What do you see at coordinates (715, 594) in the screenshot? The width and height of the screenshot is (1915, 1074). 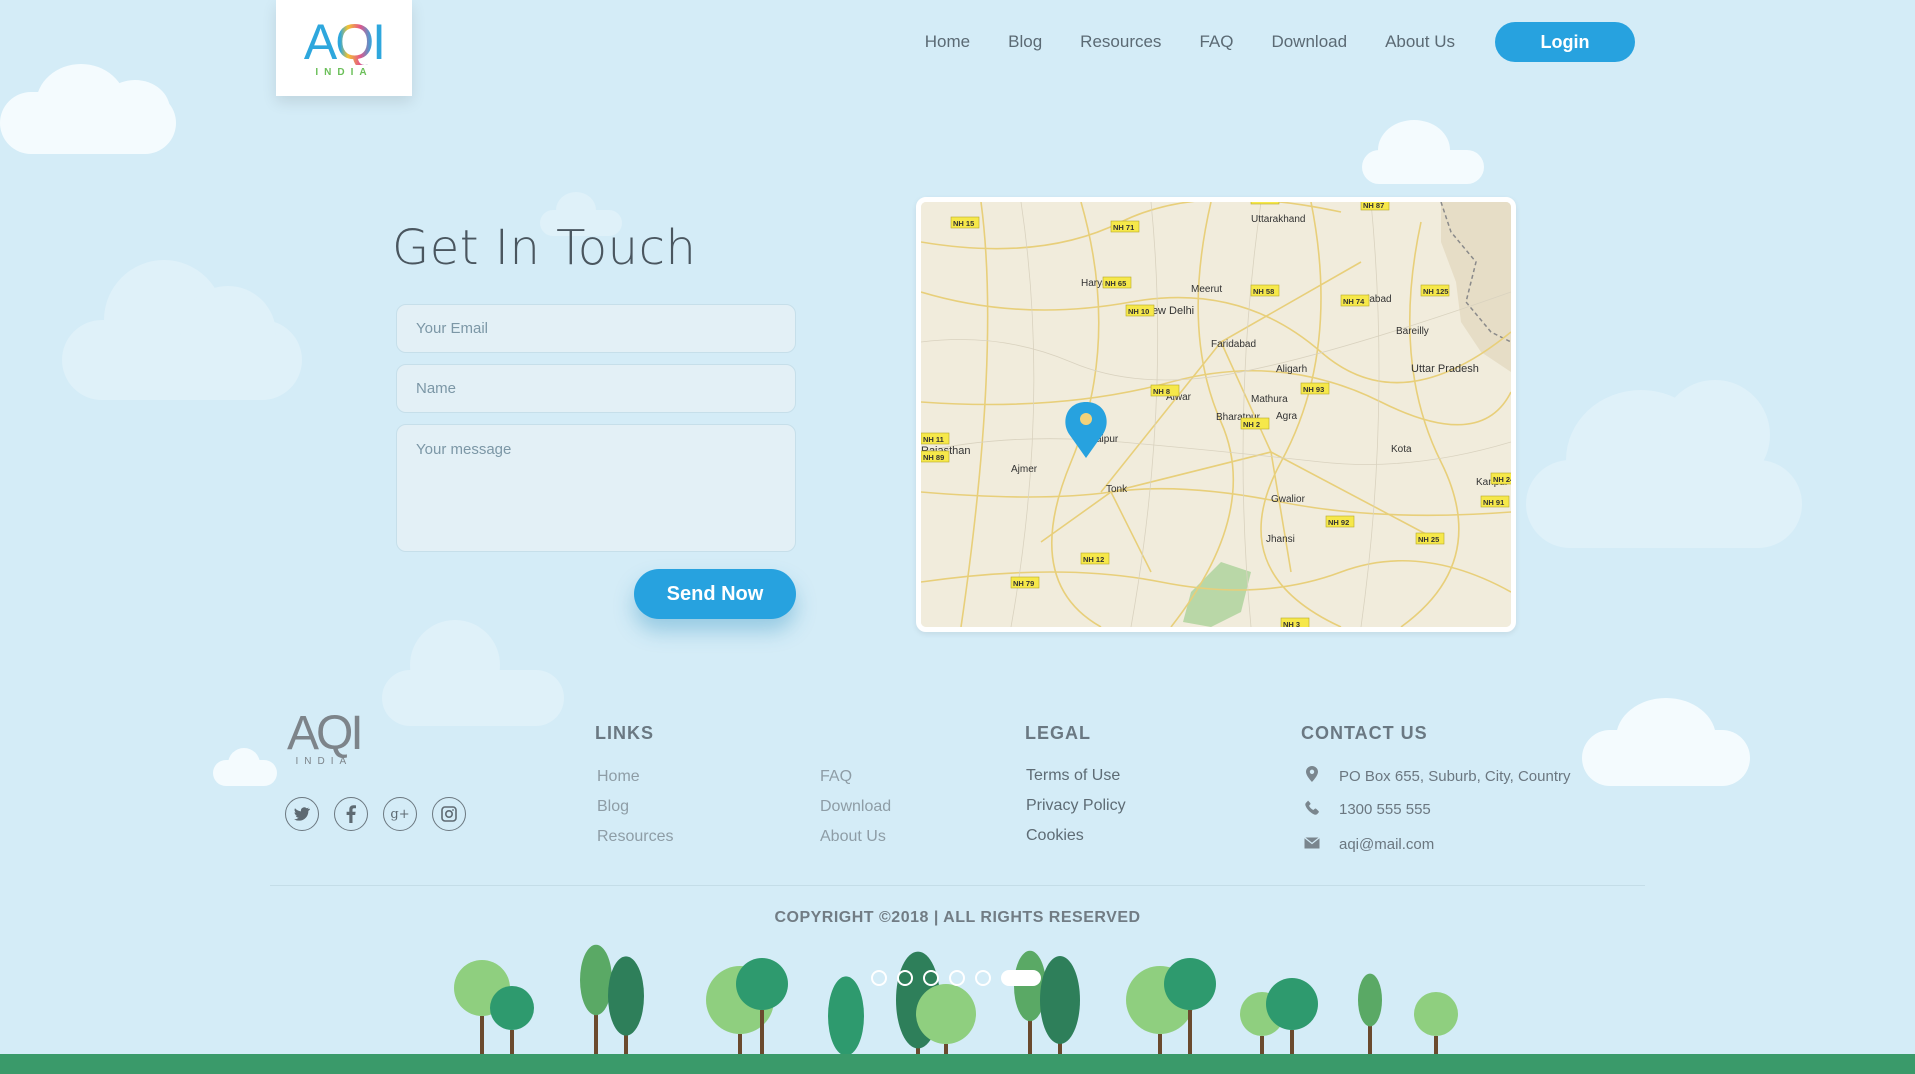 I see `send-now-button: Send Now` at bounding box center [715, 594].